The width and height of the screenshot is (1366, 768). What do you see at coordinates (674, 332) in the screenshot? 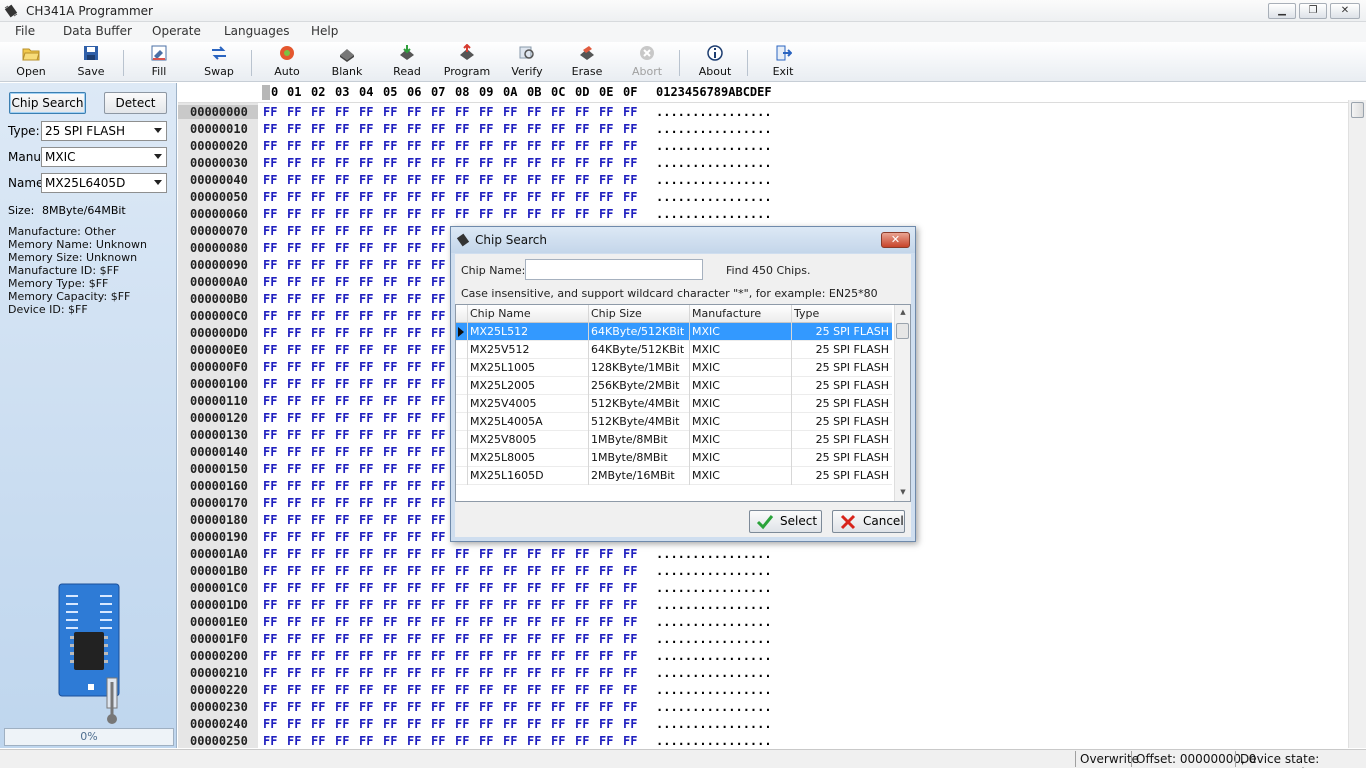
I see `table-row: MX25L512 64KByte/512KBit MXIC 25 SPI FLASH` at bounding box center [674, 332].